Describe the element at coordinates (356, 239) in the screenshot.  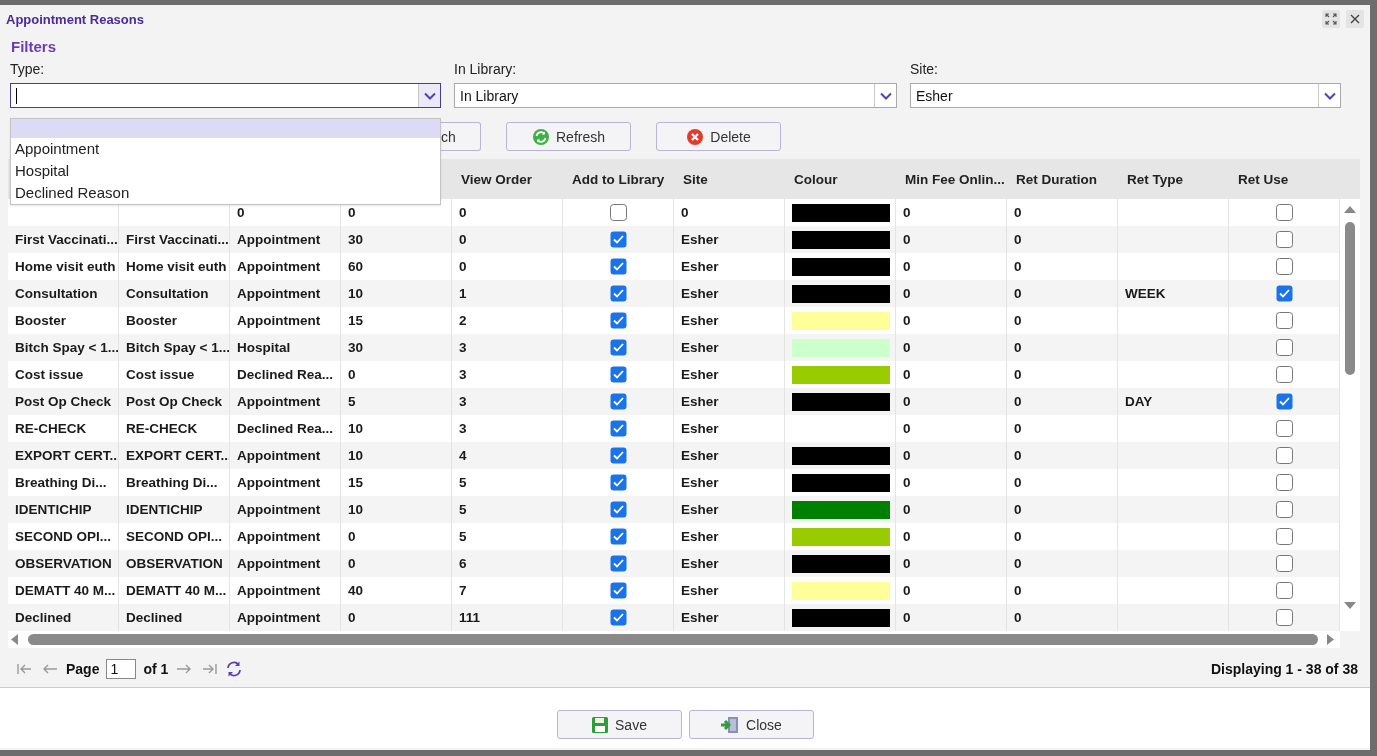
I see `table-cell: 30` at that location.